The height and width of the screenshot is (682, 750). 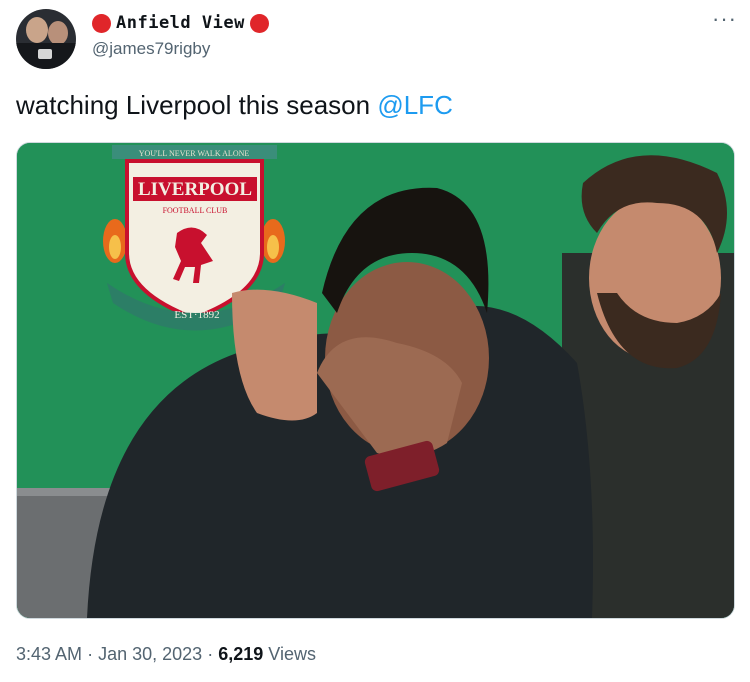 What do you see at coordinates (241, 654) in the screenshot?
I see `views-count: 6,219` at bounding box center [241, 654].